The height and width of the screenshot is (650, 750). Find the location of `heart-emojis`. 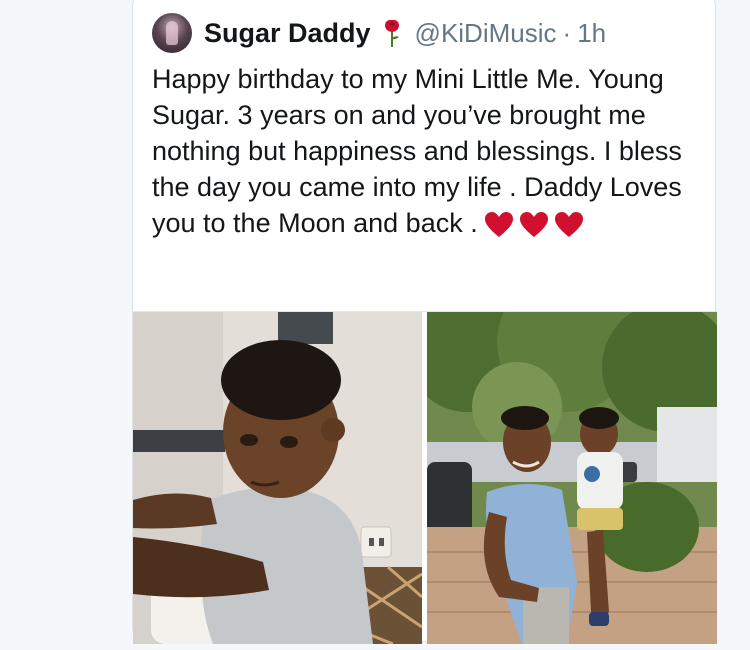

heart-emojis is located at coordinates (534, 224).